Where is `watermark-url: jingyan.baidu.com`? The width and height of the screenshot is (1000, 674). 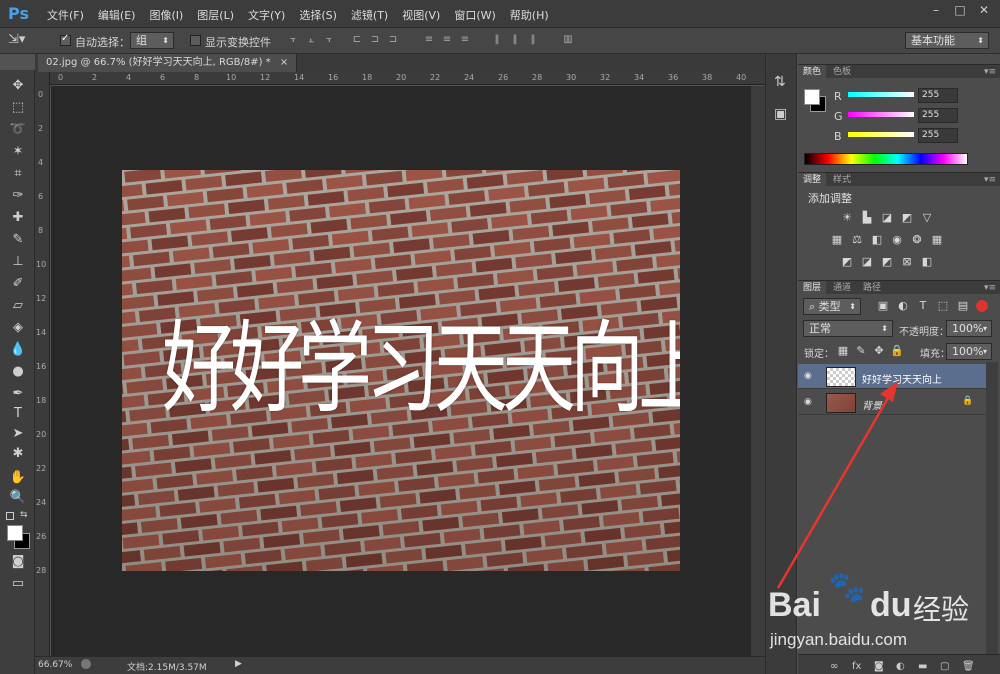 watermark-url: jingyan.baidu.com is located at coordinates (839, 639).